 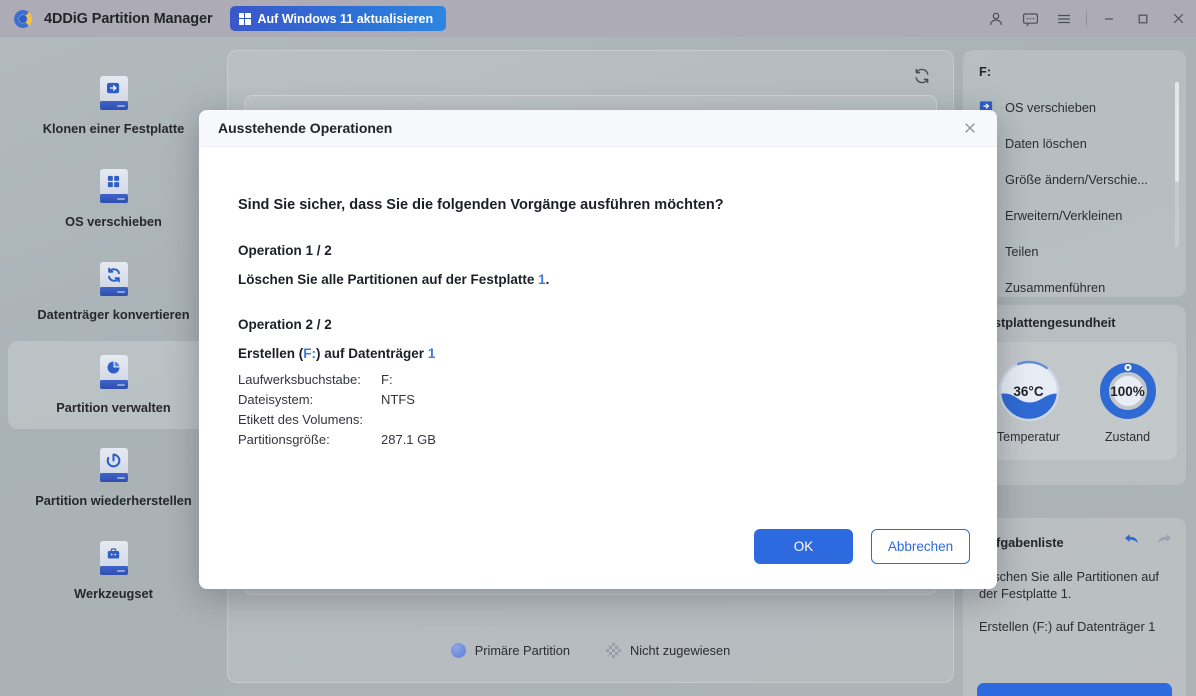 I want to click on convert-disk-icon, so click(x=114, y=280).